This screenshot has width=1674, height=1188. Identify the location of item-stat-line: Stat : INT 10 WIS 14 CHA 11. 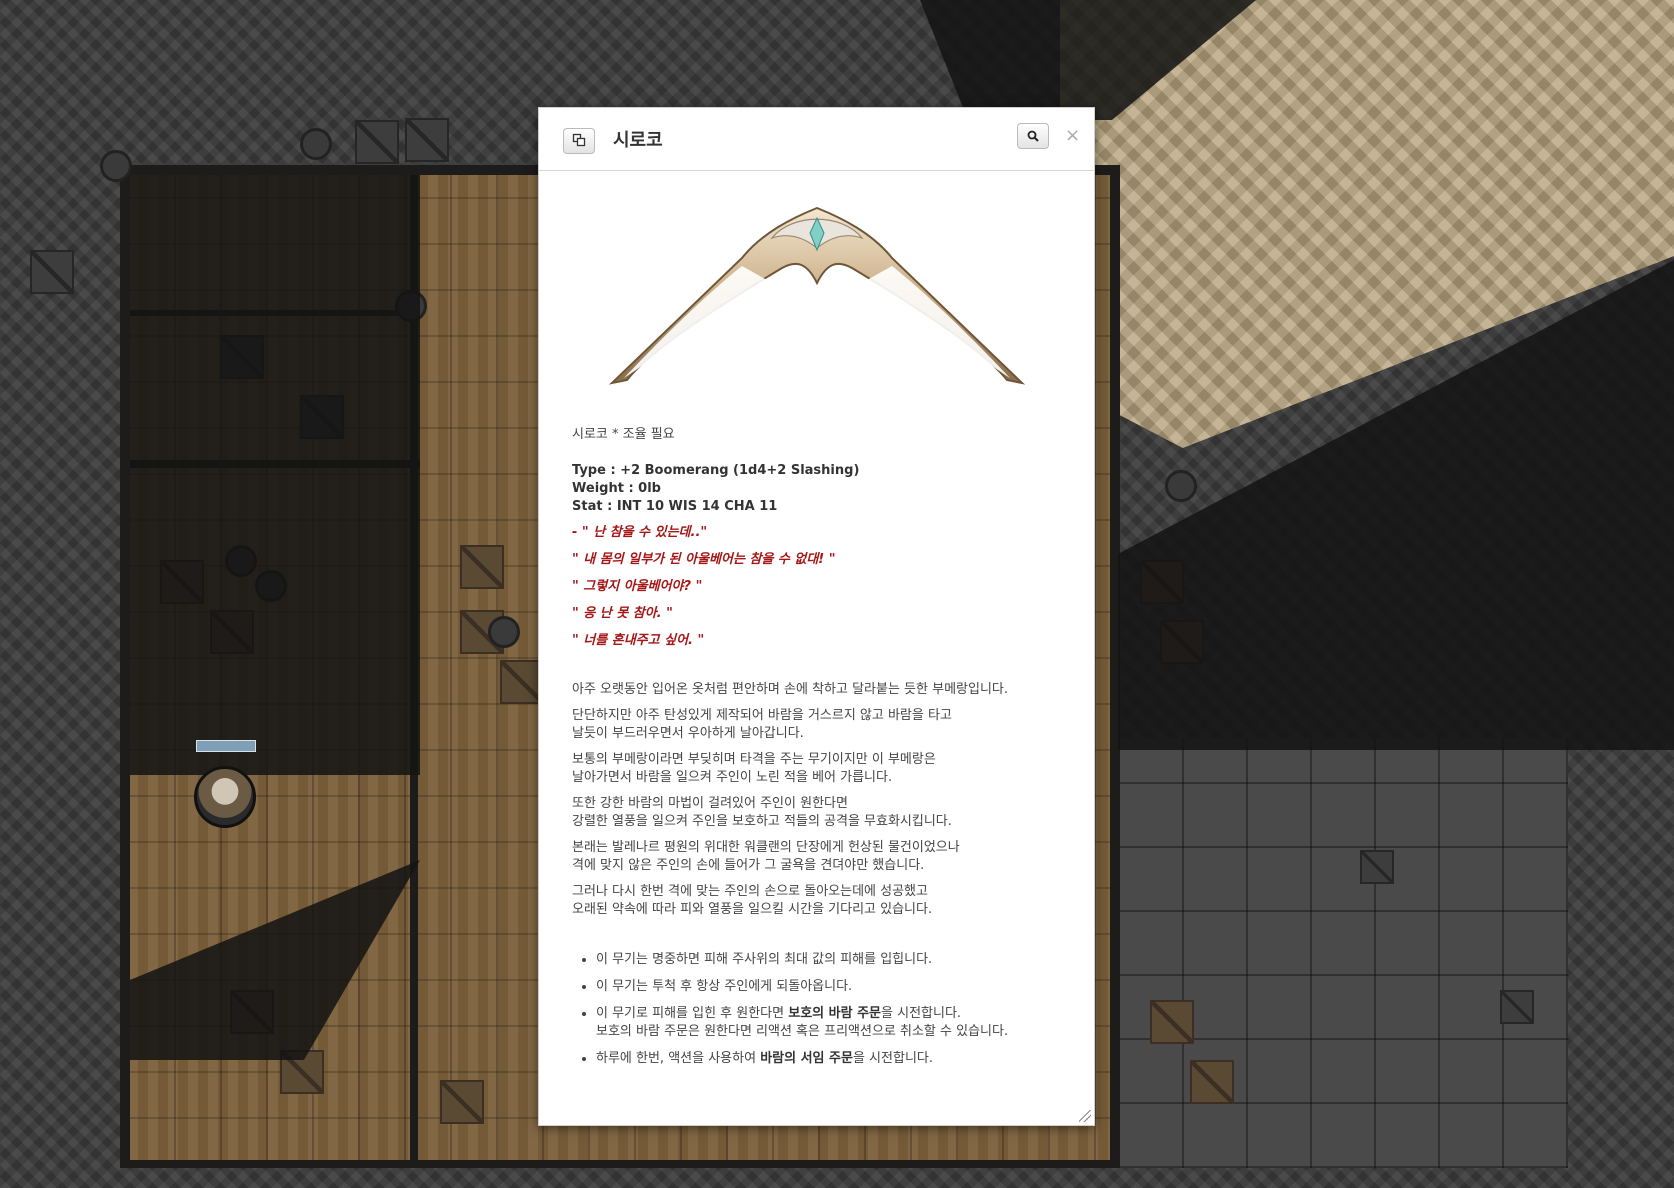
(675, 506).